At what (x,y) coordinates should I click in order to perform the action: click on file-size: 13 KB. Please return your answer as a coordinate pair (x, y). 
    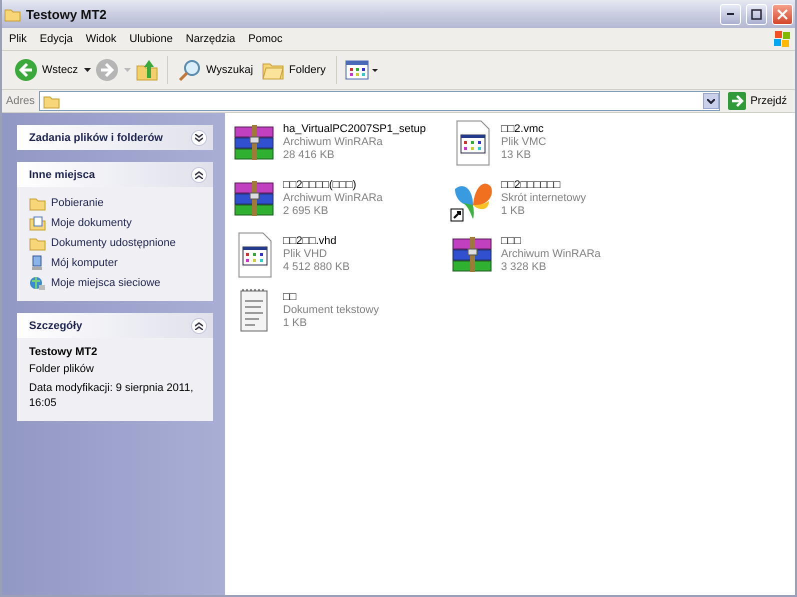
    Looking at the image, I should click on (516, 155).